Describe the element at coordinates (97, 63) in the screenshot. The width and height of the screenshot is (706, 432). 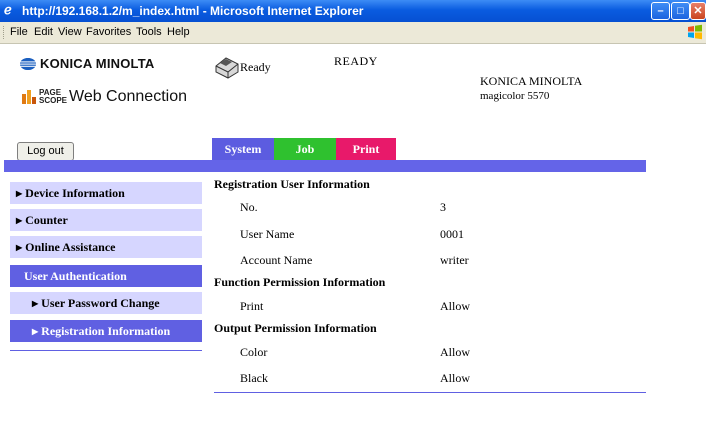
I see `logo-text: KONICA MINOLTA` at that location.